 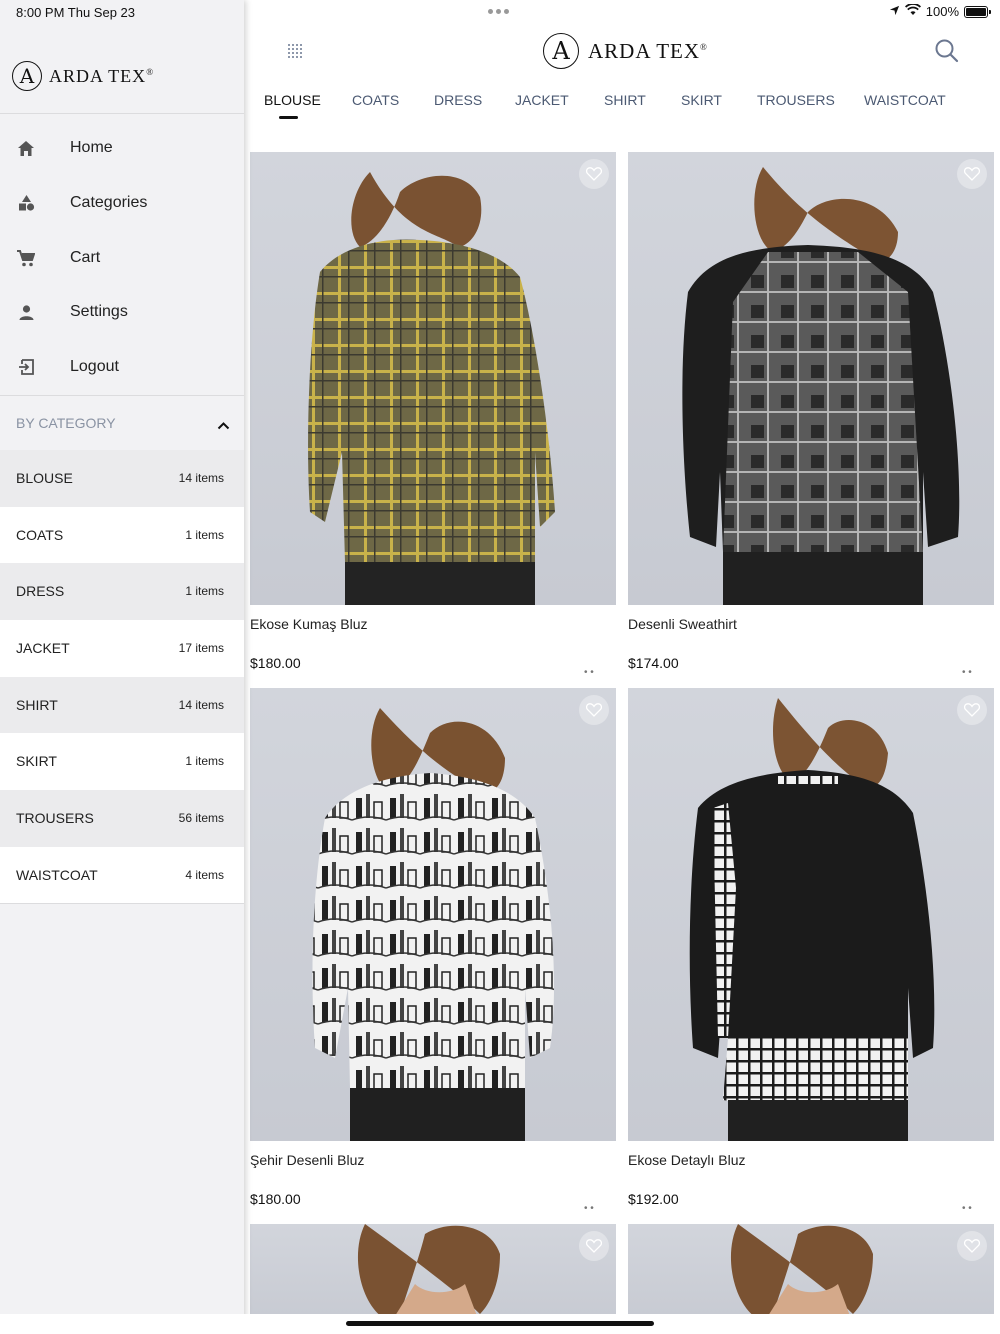 What do you see at coordinates (122, 875) in the screenshot?
I see `category-row-waistcoat: WAISTCOAT 4 items` at bounding box center [122, 875].